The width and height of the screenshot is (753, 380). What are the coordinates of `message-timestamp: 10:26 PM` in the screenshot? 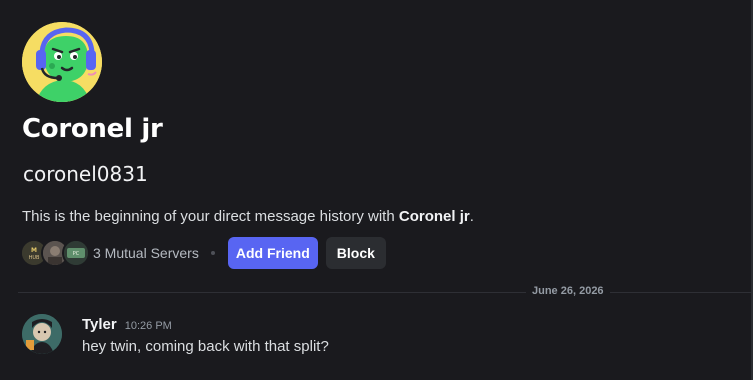 It's located at (148, 326).